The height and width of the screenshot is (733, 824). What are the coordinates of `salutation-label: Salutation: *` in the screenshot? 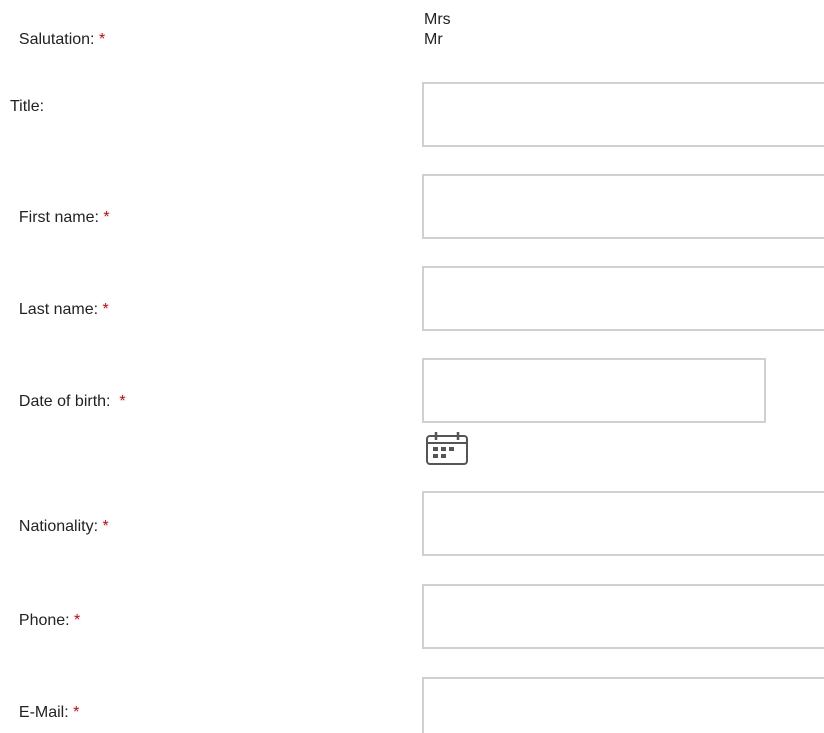 It's located at (62, 39).